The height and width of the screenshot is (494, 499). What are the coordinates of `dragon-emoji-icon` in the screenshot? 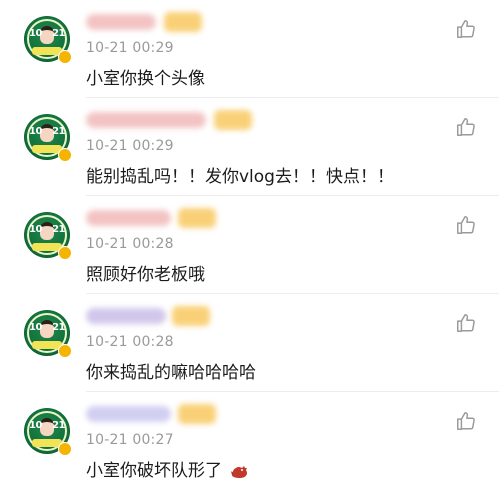 It's located at (239, 472).